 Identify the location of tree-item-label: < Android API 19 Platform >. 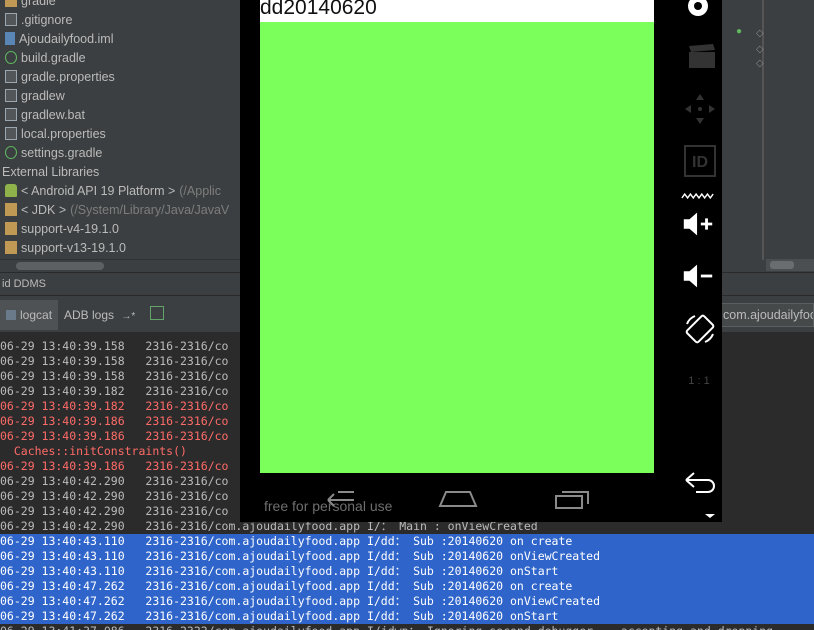
(98, 191).